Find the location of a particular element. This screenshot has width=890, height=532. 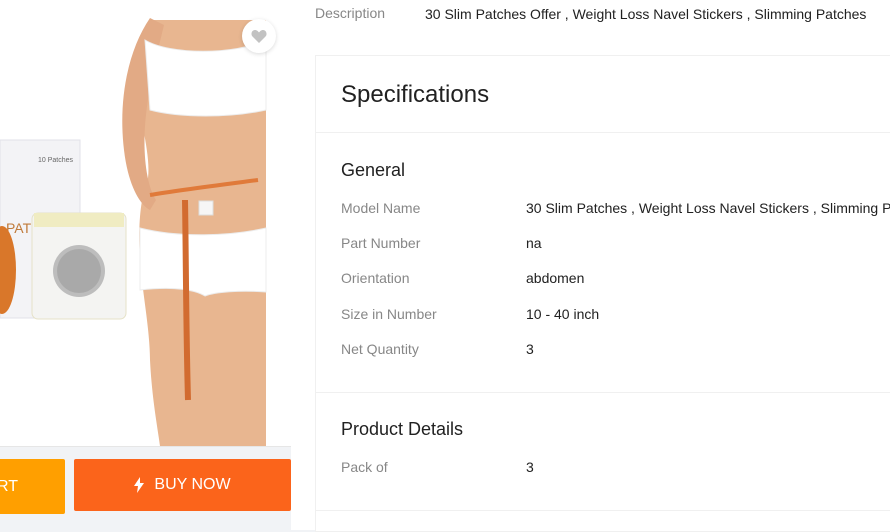

spec-value: 10 - 40 inch is located at coordinates (563, 314).